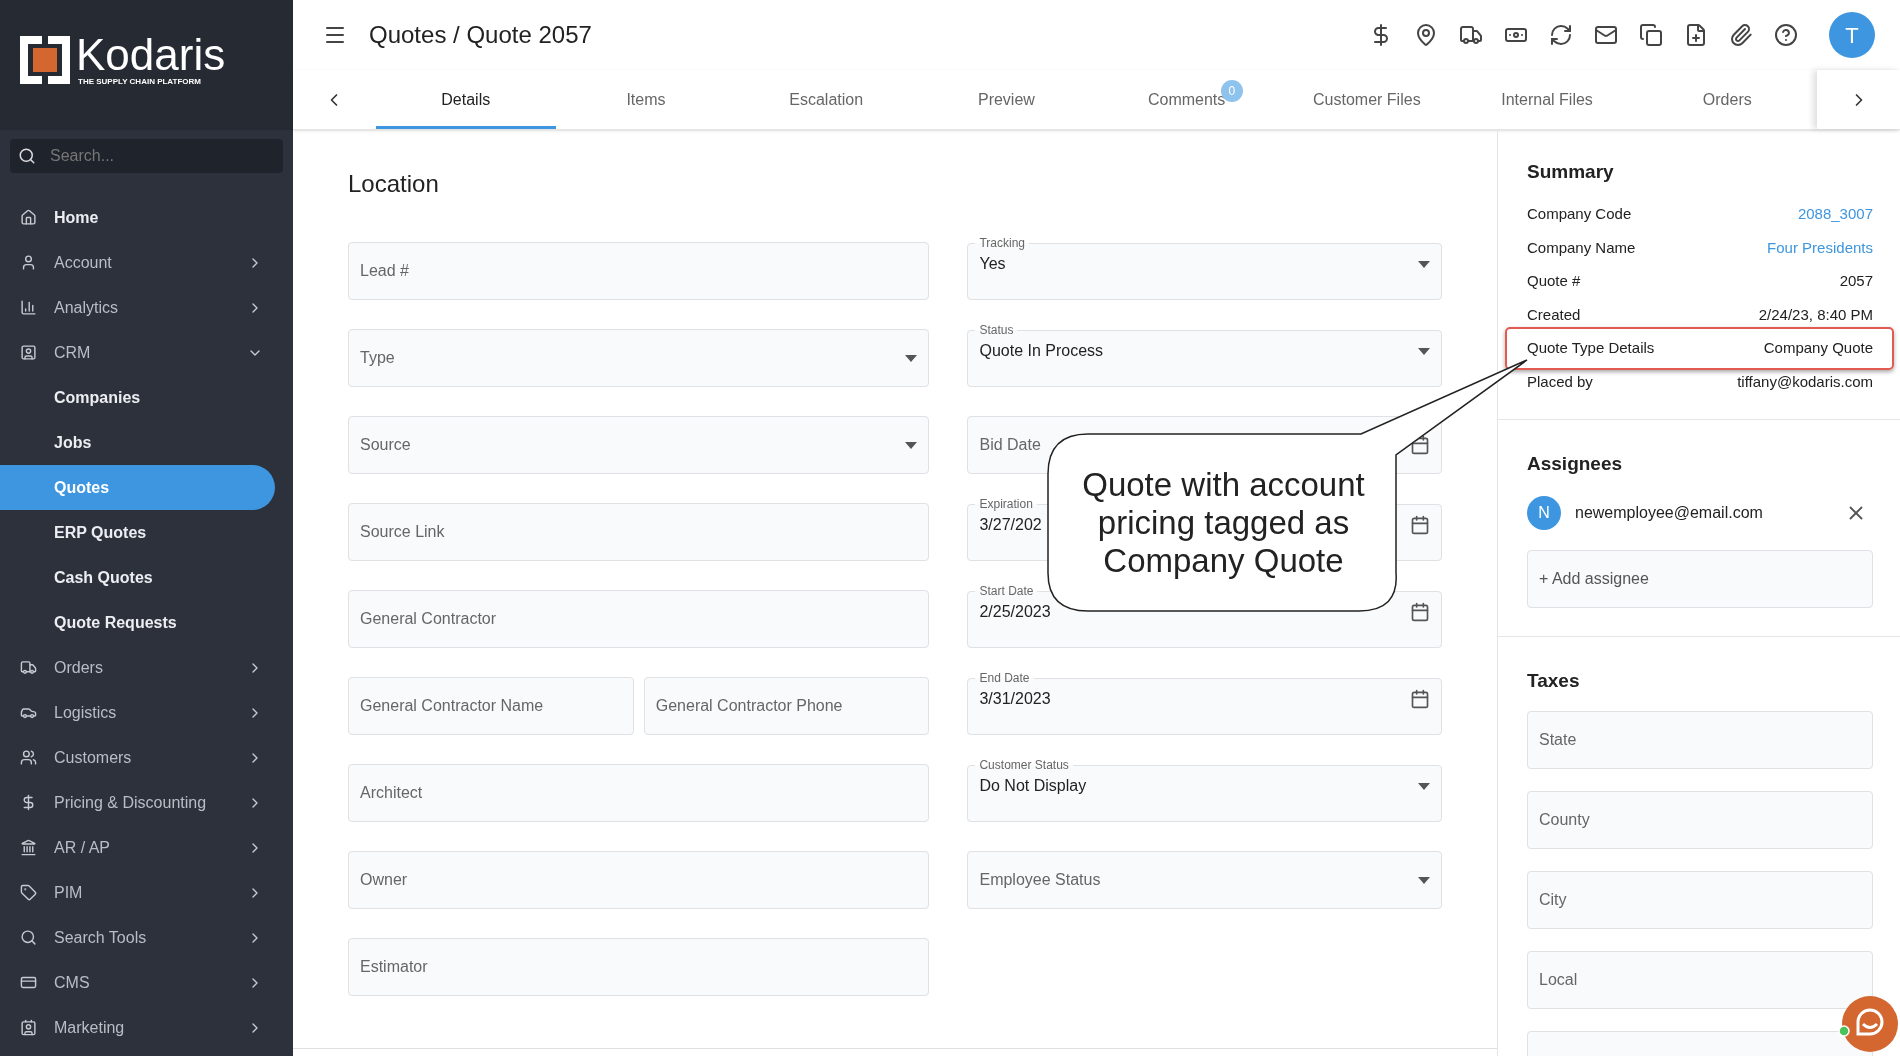 The width and height of the screenshot is (1900, 1056). What do you see at coordinates (28, 892) in the screenshot?
I see `tag-icon` at bounding box center [28, 892].